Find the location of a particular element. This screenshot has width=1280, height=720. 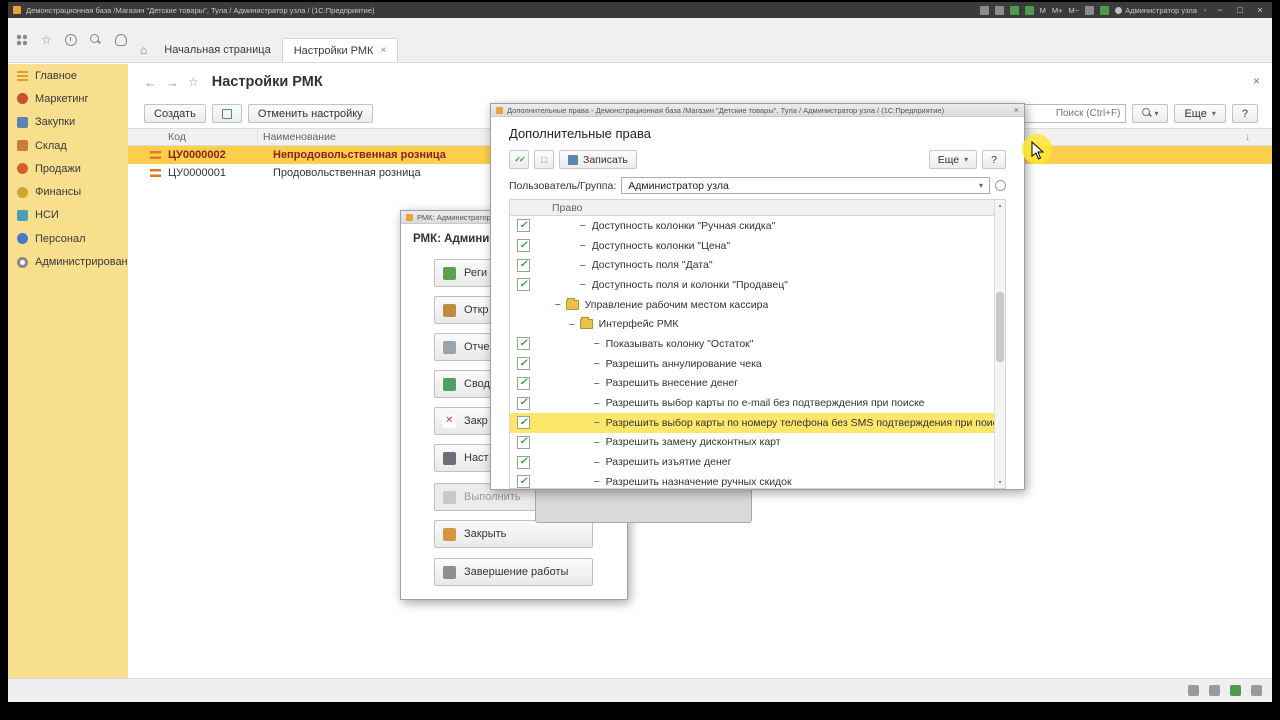

tab-rmk-settings: Настройки РМК × is located at coordinates (340, 50).